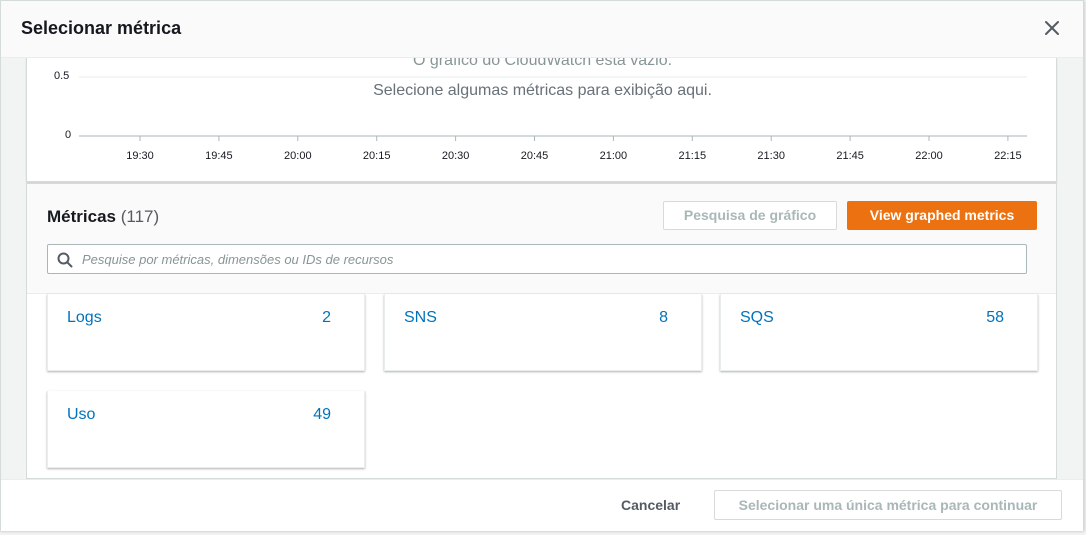 The width and height of the screenshot is (1086, 535). I want to click on search-graph-button: Pesquisa de gráfico, so click(750, 215).